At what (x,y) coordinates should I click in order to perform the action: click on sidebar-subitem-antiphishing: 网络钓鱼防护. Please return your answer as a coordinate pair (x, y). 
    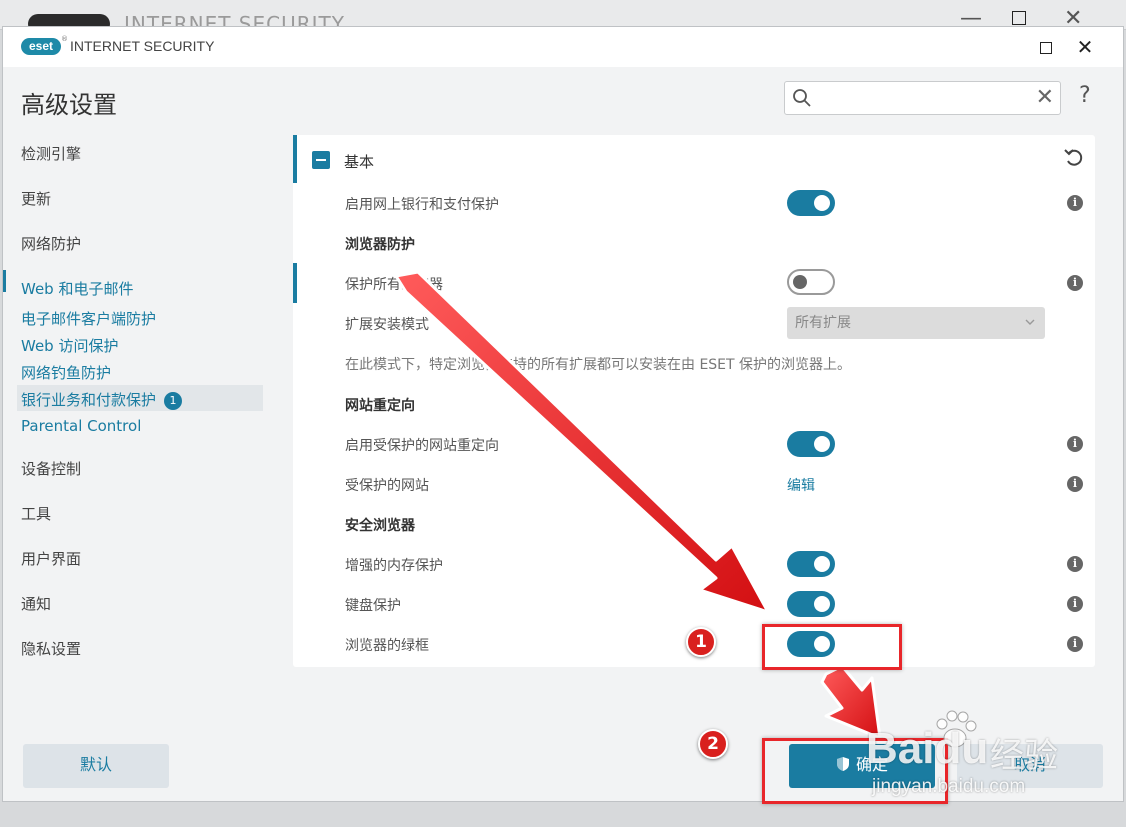
    Looking at the image, I should click on (66, 372).